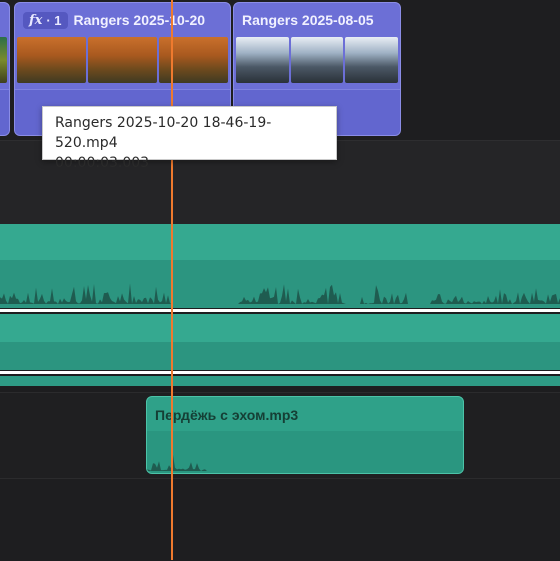 This screenshot has width=560, height=561. What do you see at coordinates (36, 20) in the screenshot?
I see `fx-icon: fx` at bounding box center [36, 20].